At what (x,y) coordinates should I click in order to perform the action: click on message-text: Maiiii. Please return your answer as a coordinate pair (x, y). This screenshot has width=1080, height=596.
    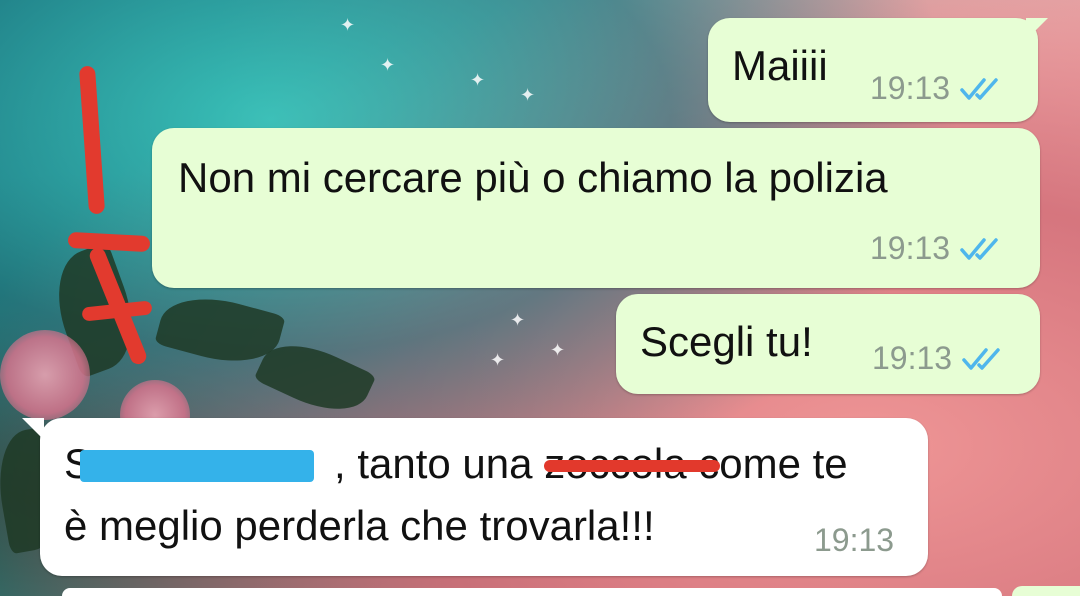
    Looking at the image, I should click on (780, 65).